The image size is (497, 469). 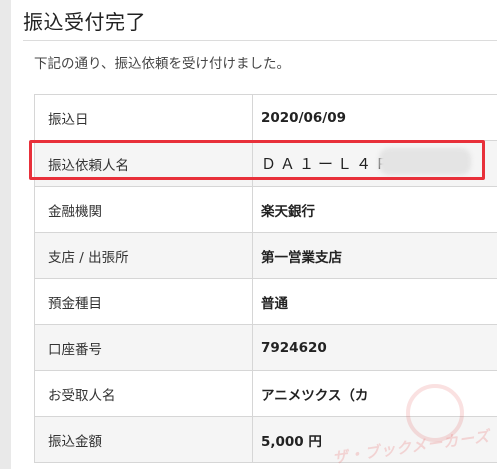 I want to click on detail-row-account-type: 預金種目 普通, so click(x=266, y=302).